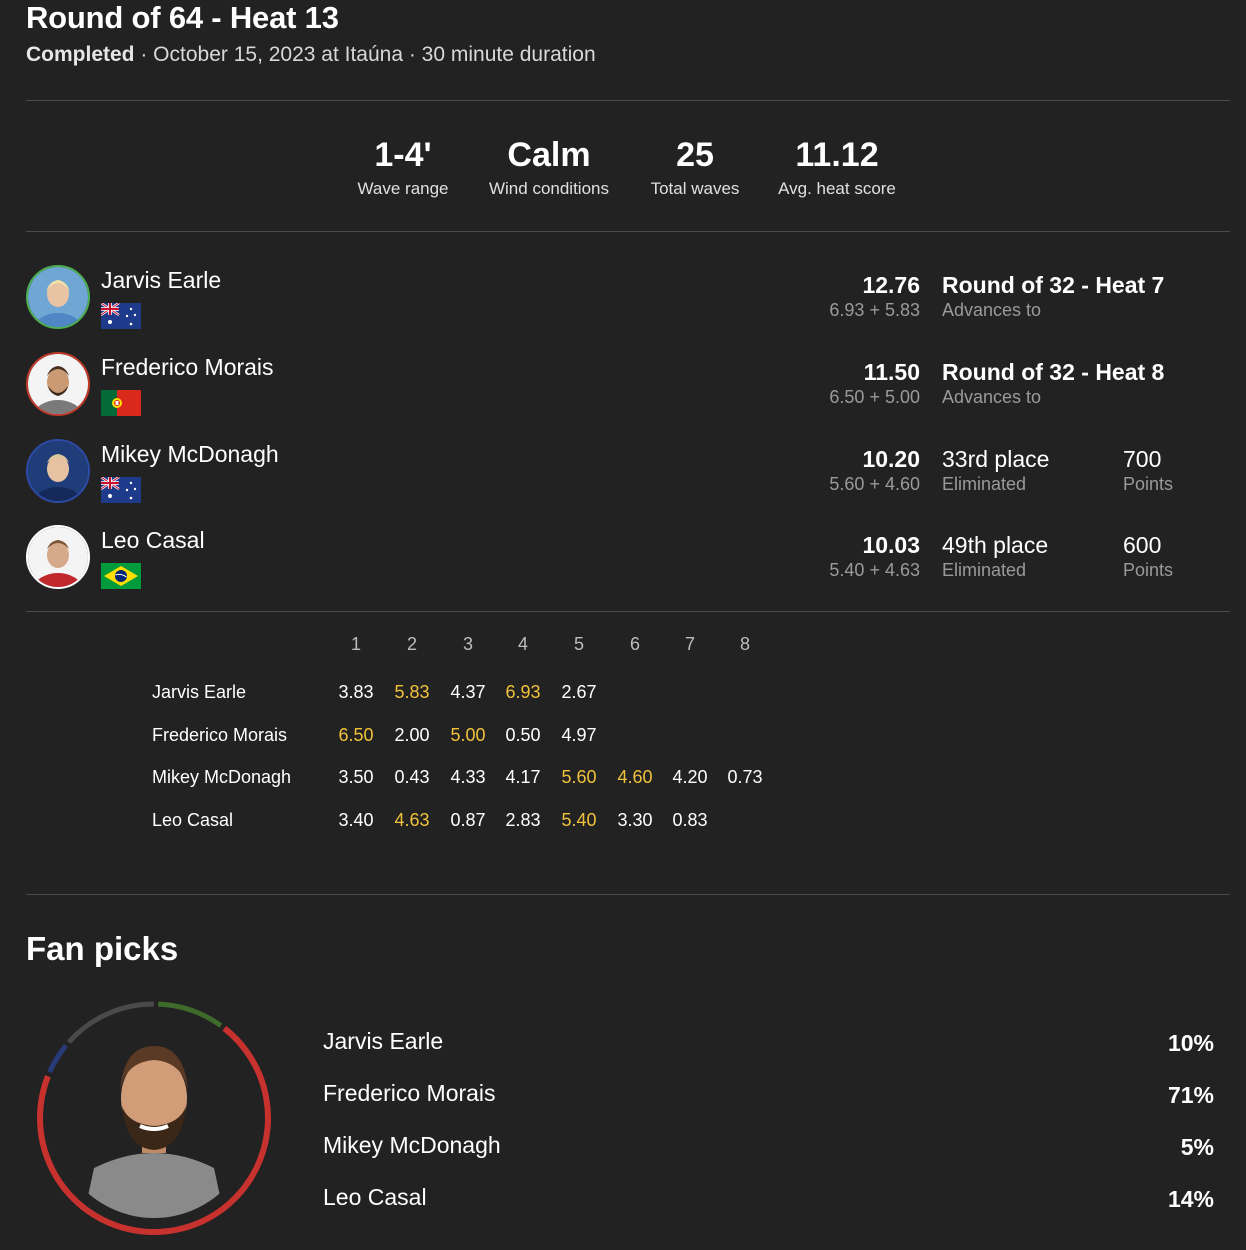  Describe the element at coordinates (995, 545) in the screenshot. I see `result-placing: 49th place` at that location.